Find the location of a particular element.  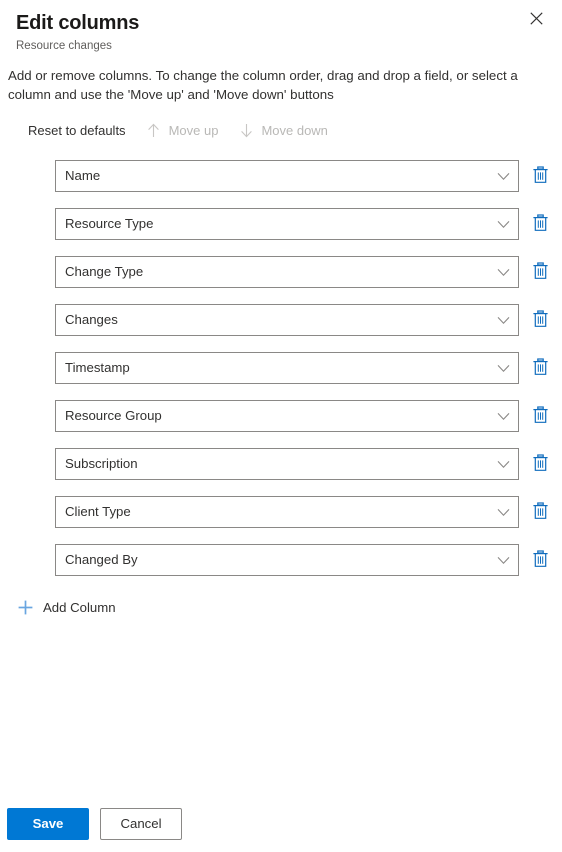

column-row: Timestamp is located at coordinates (308, 368).